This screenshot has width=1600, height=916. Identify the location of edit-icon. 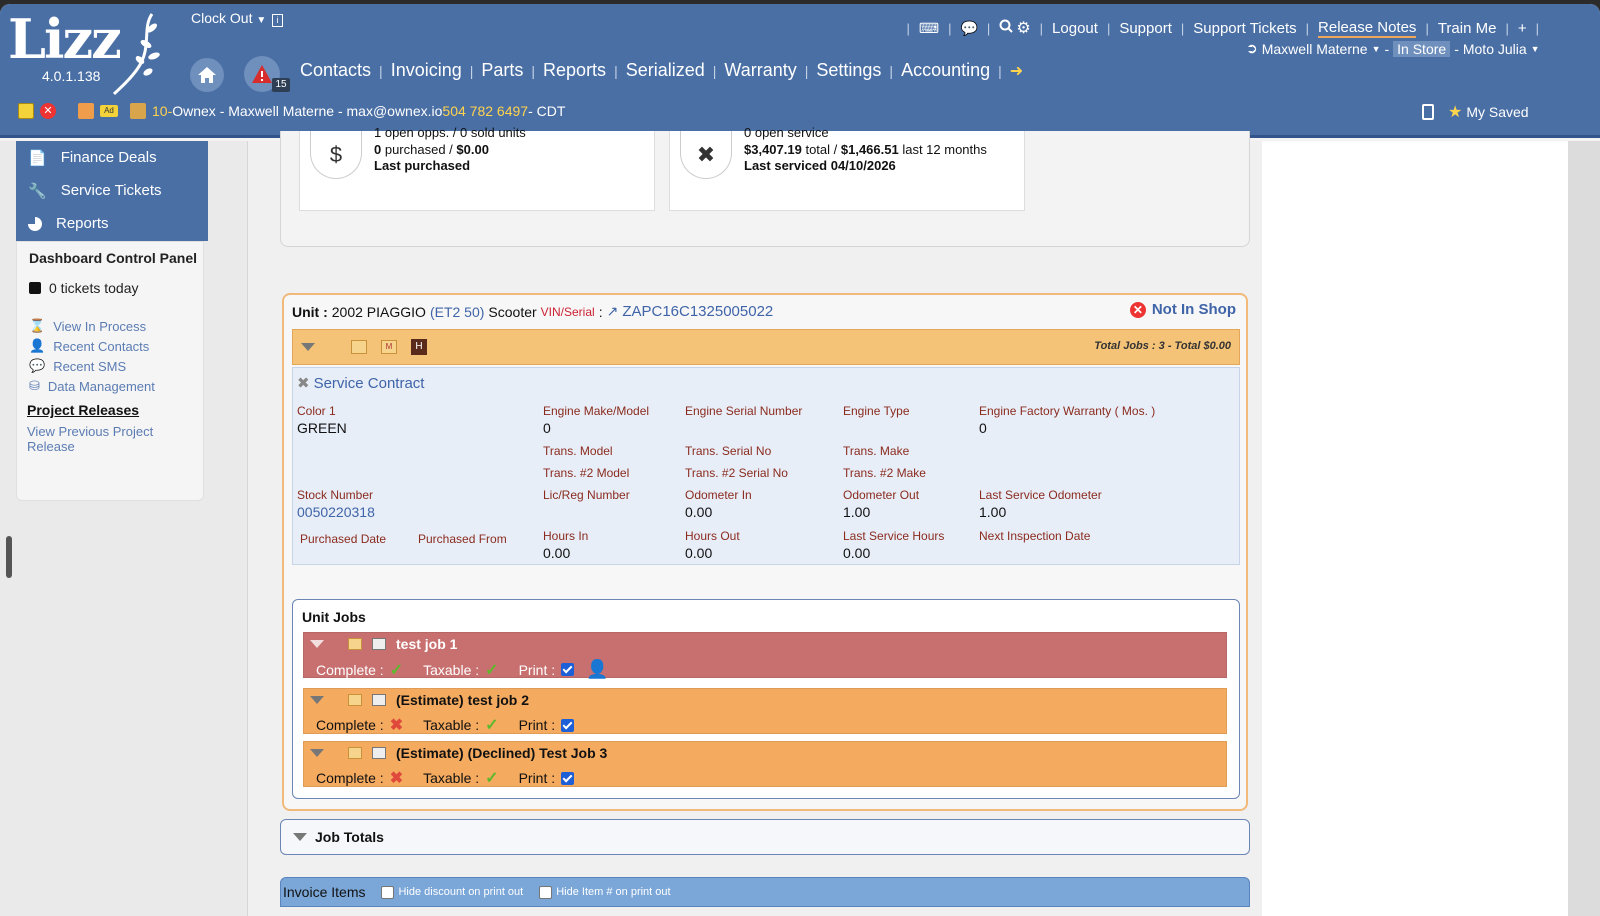
(86, 111).